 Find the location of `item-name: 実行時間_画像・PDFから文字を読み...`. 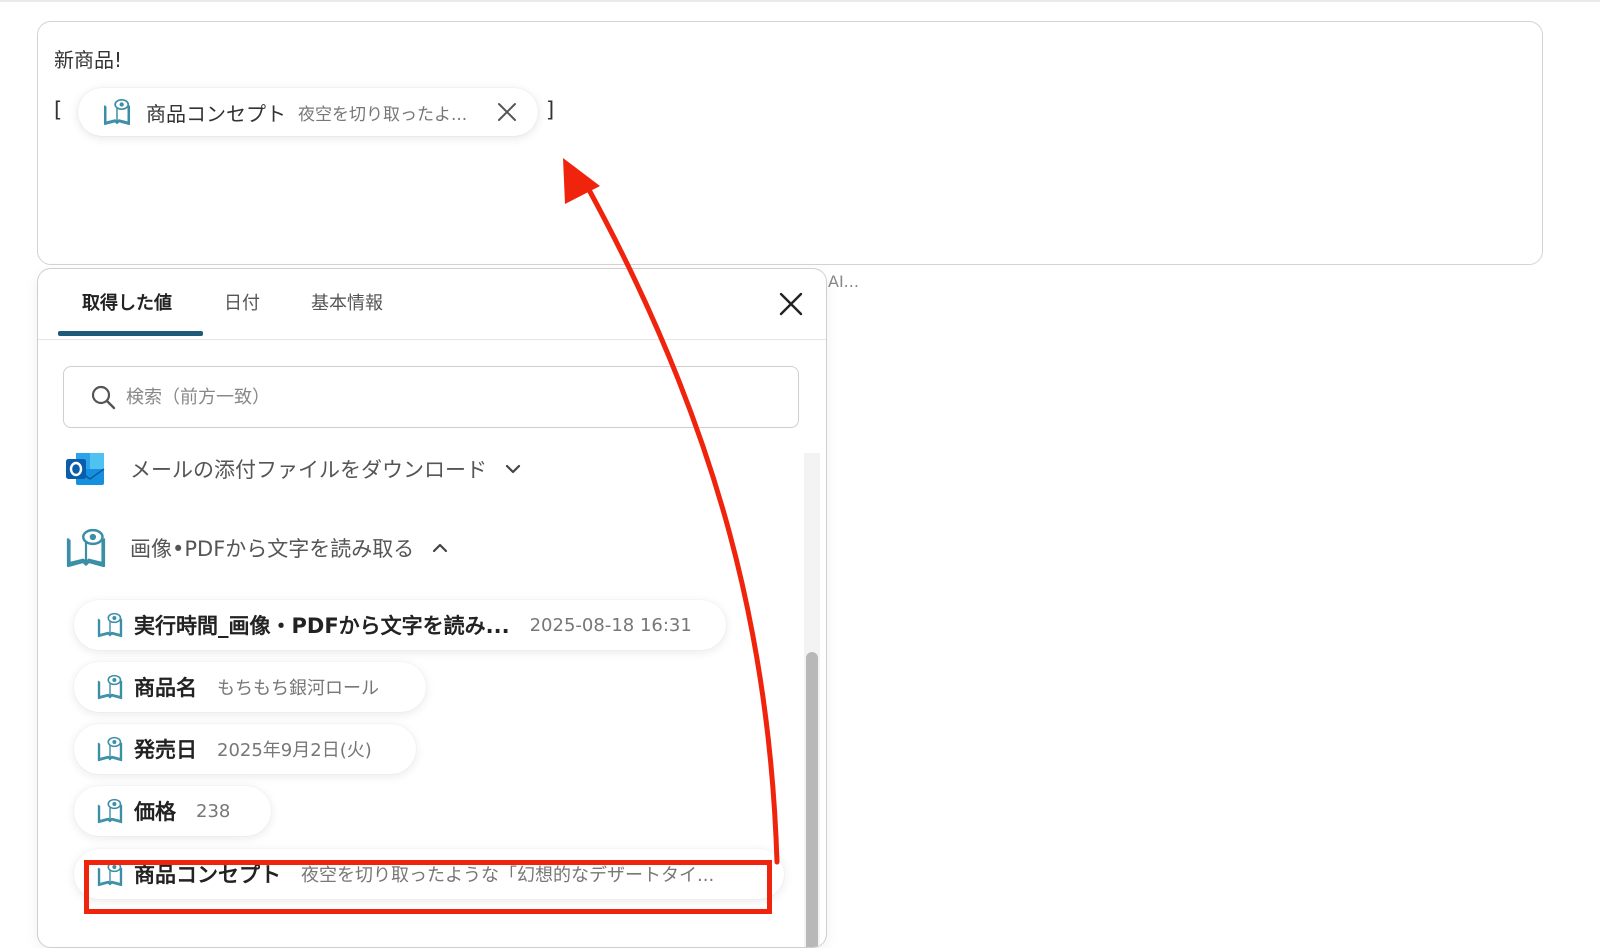

item-name: 実行時間_画像・PDFから文字を読み... is located at coordinates (322, 626).